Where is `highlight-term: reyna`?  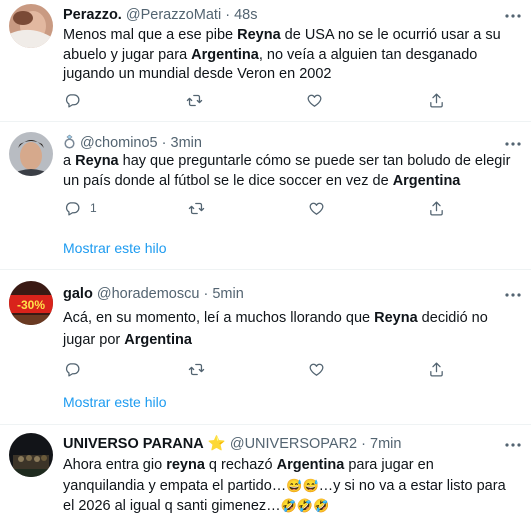
highlight-term: reyna is located at coordinates (185, 465).